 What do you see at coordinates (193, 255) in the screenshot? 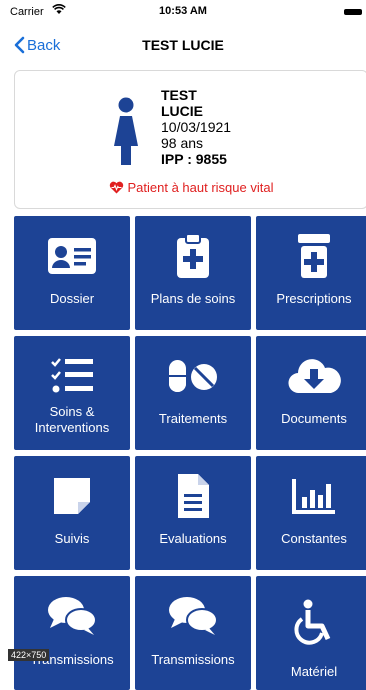
I see `clipboard-medical-icon` at bounding box center [193, 255].